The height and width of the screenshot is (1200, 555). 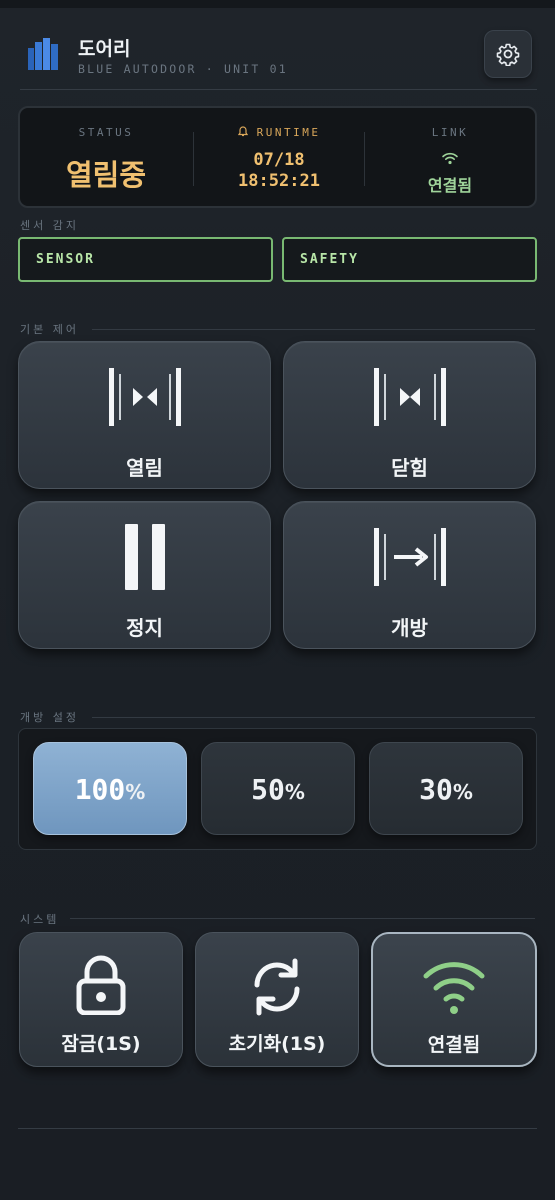 I want to click on top-edge, so click(x=277, y=4).